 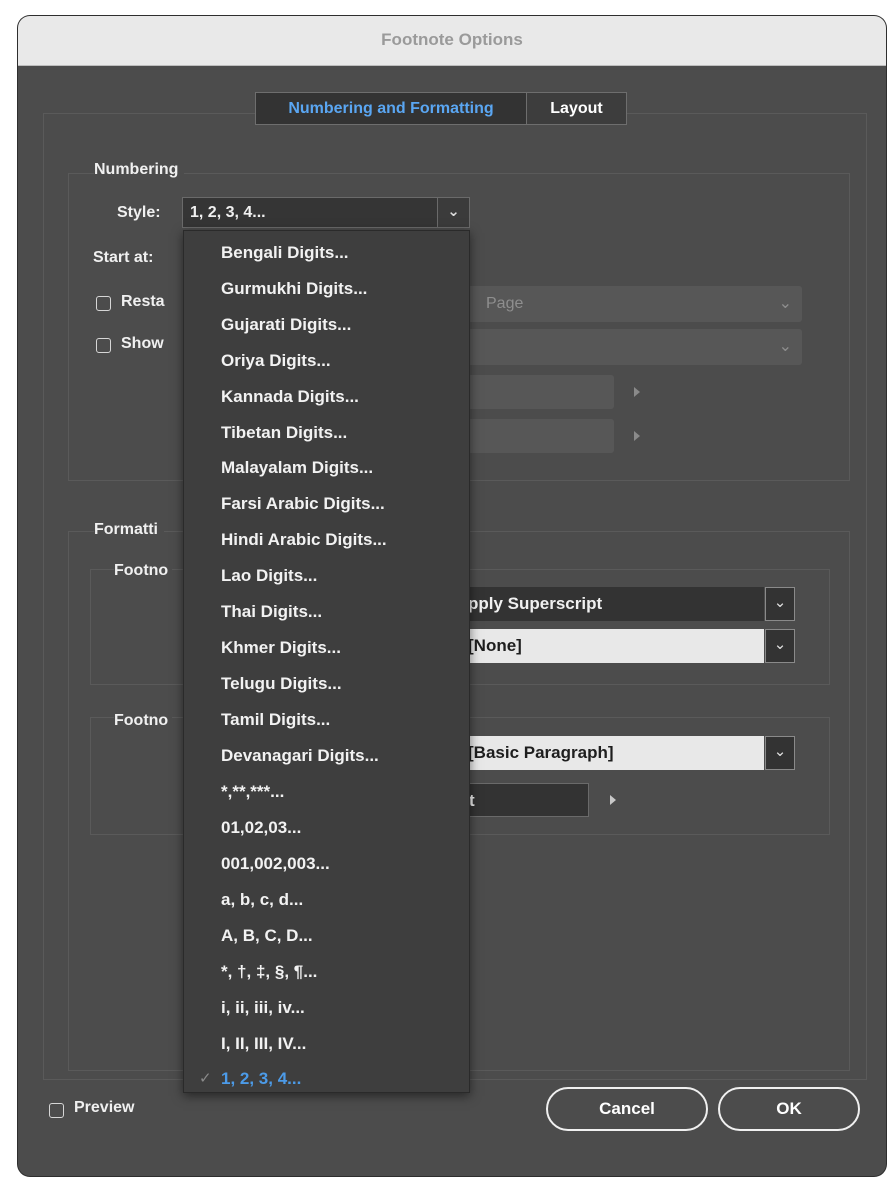 What do you see at coordinates (536, 392) in the screenshot?
I see `prefix-field` at bounding box center [536, 392].